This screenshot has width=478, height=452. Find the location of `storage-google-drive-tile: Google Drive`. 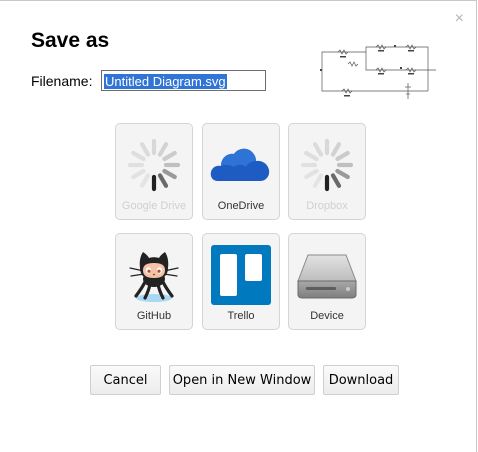

storage-google-drive-tile: Google Drive is located at coordinates (154, 171).